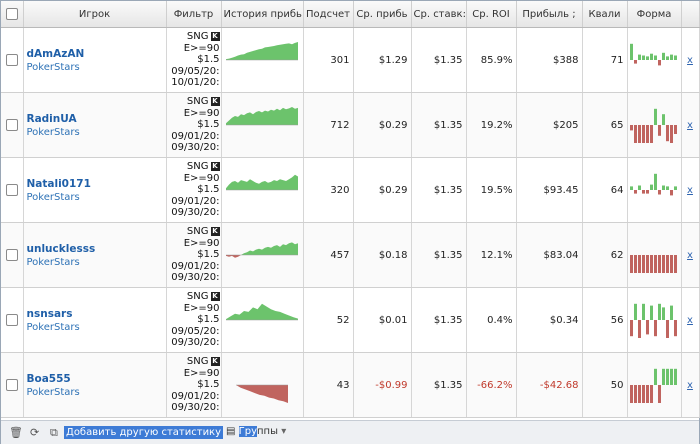  I want to click on player-cell: Natali0171 PokerStars, so click(95, 190).